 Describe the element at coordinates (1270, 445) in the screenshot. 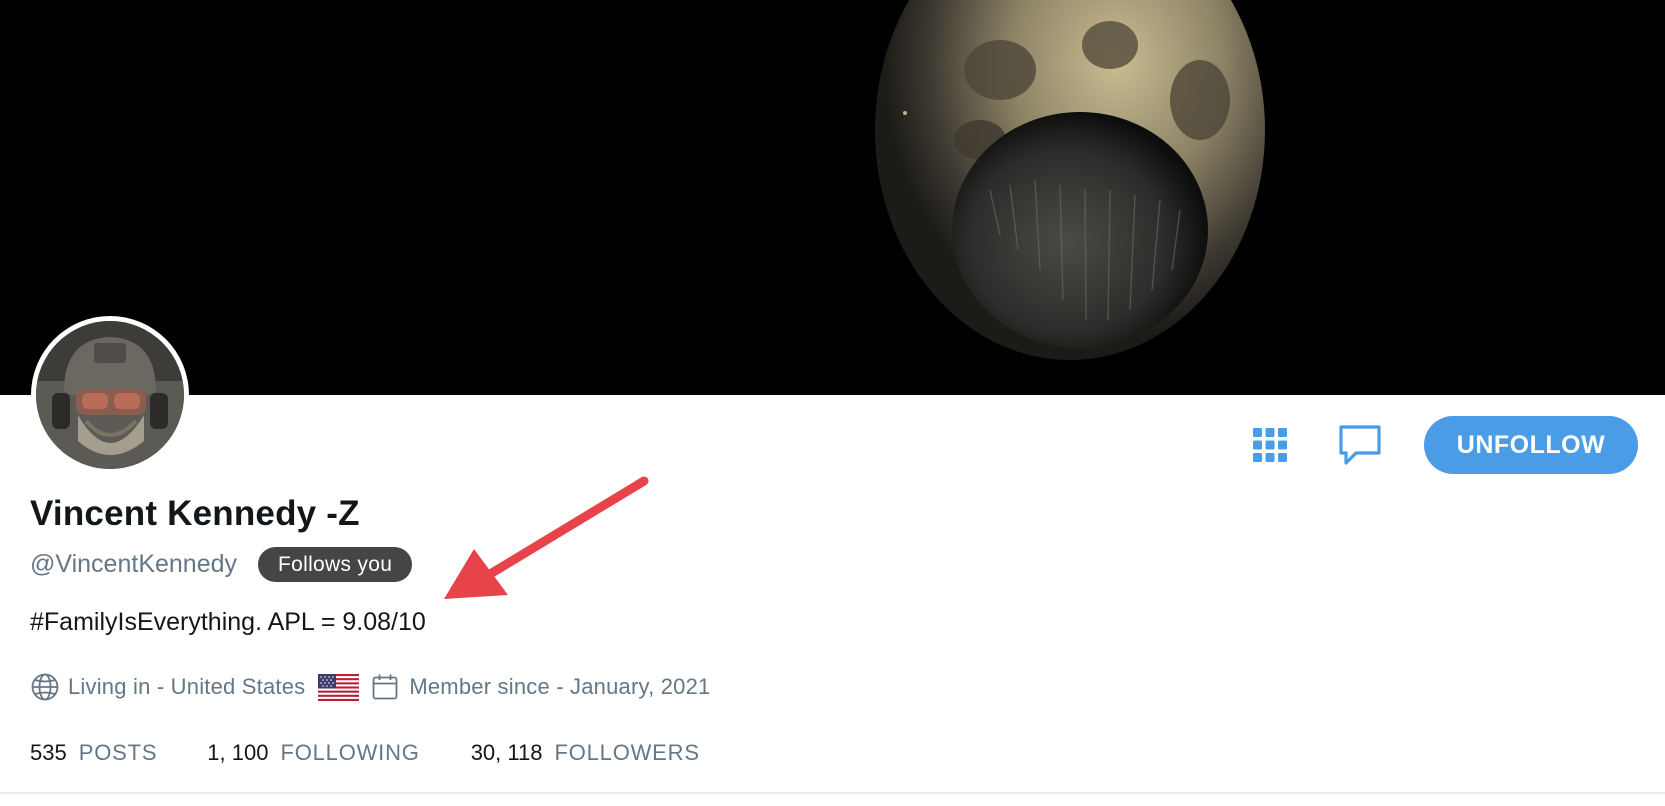

I see `grid-icon` at that location.